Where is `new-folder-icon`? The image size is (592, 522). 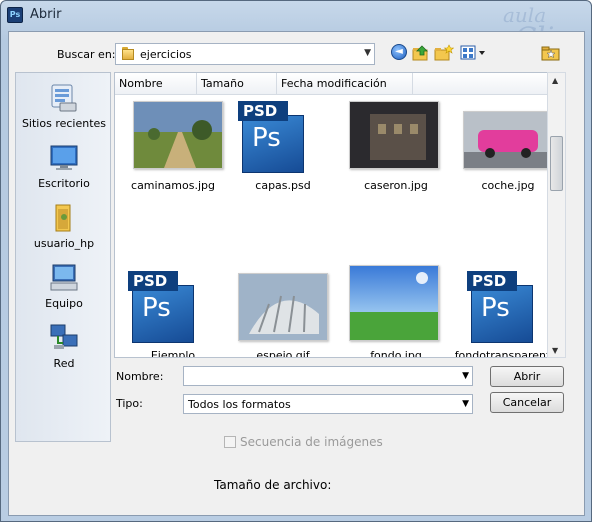 new-folder-icon is located at coordinates (444, 52).